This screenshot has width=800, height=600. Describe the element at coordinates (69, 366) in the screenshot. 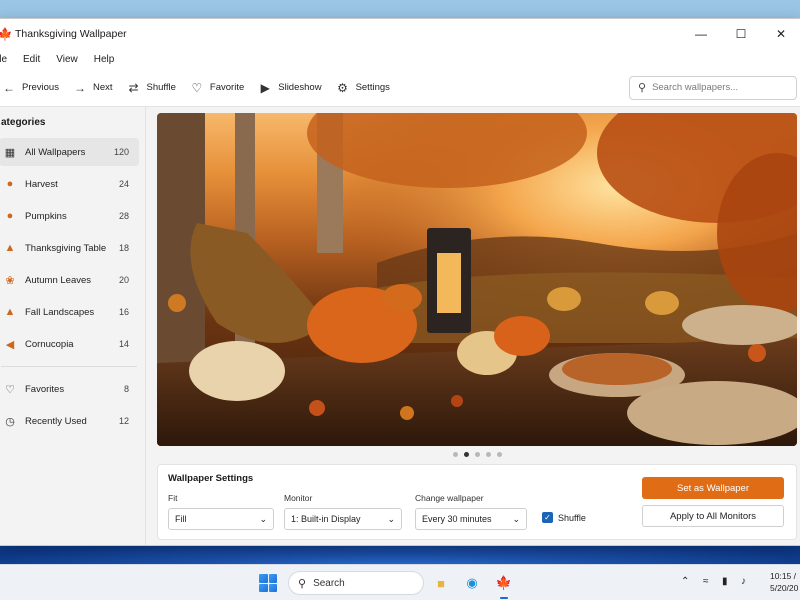

I see `sidebar-divider` at that location.